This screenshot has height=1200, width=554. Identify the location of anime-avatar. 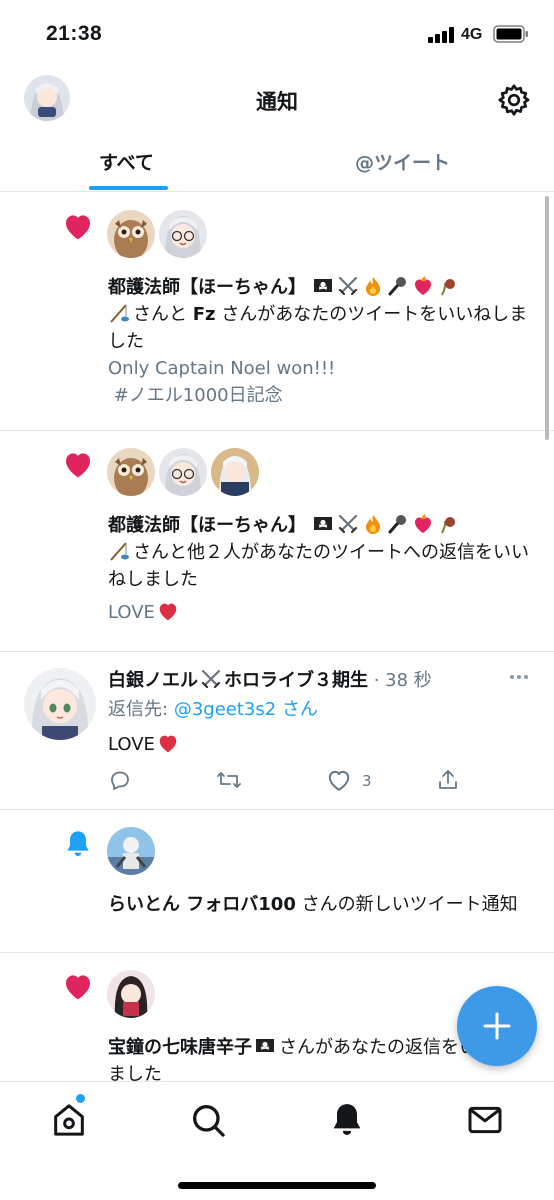
(235, 472).